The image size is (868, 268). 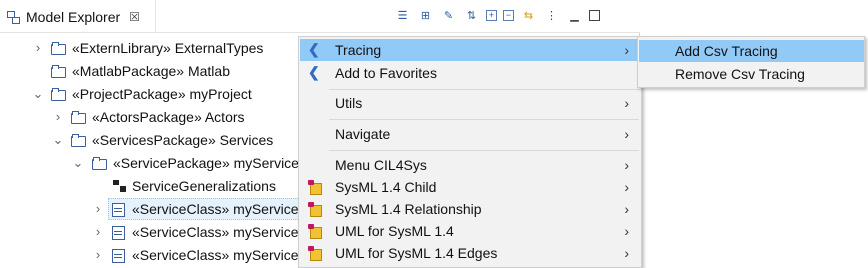 What do you see at coordinates (162, 94) in the screenshot?
I see `tree-row-label: «ProjectPackage» myProject` at bounding box center [162, 94].